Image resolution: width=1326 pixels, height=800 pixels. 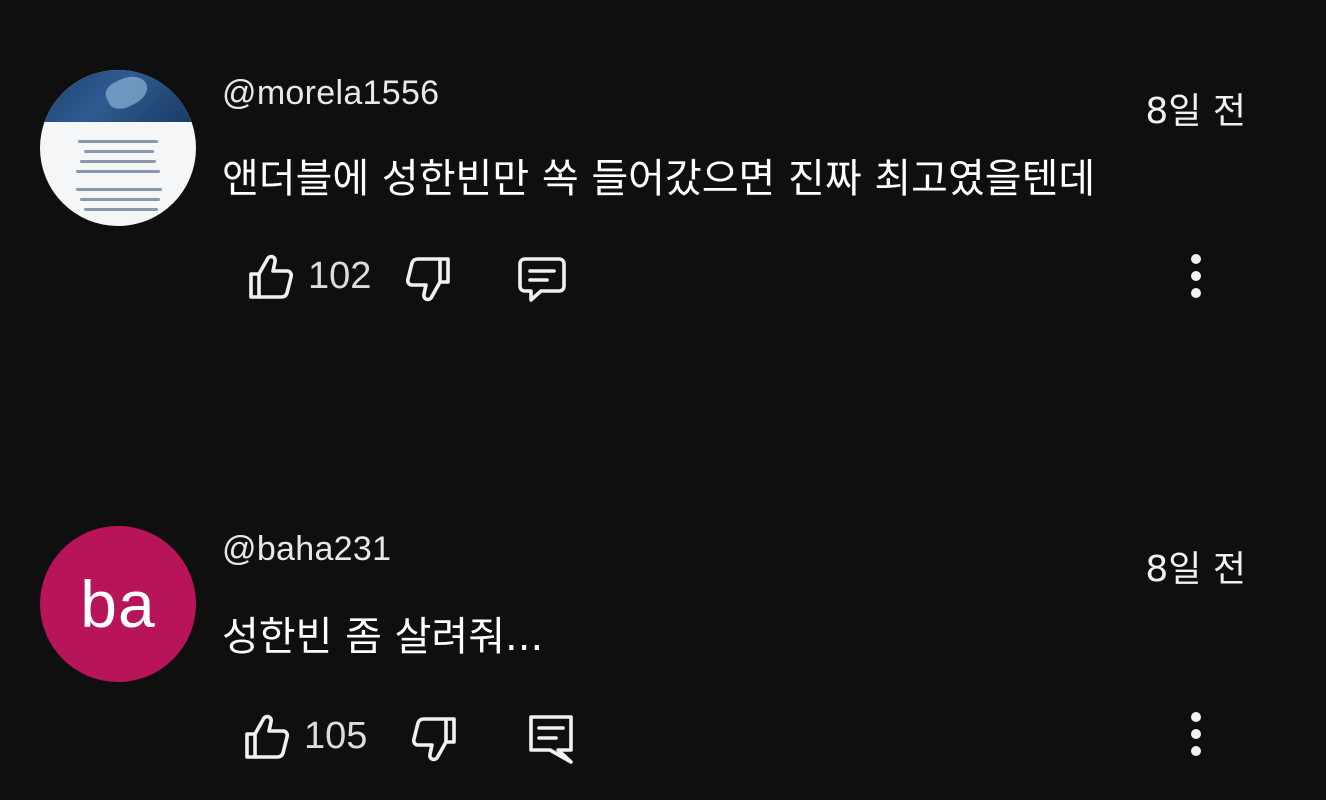 I want to click on like-count: 105, so click(x=336, y=735).